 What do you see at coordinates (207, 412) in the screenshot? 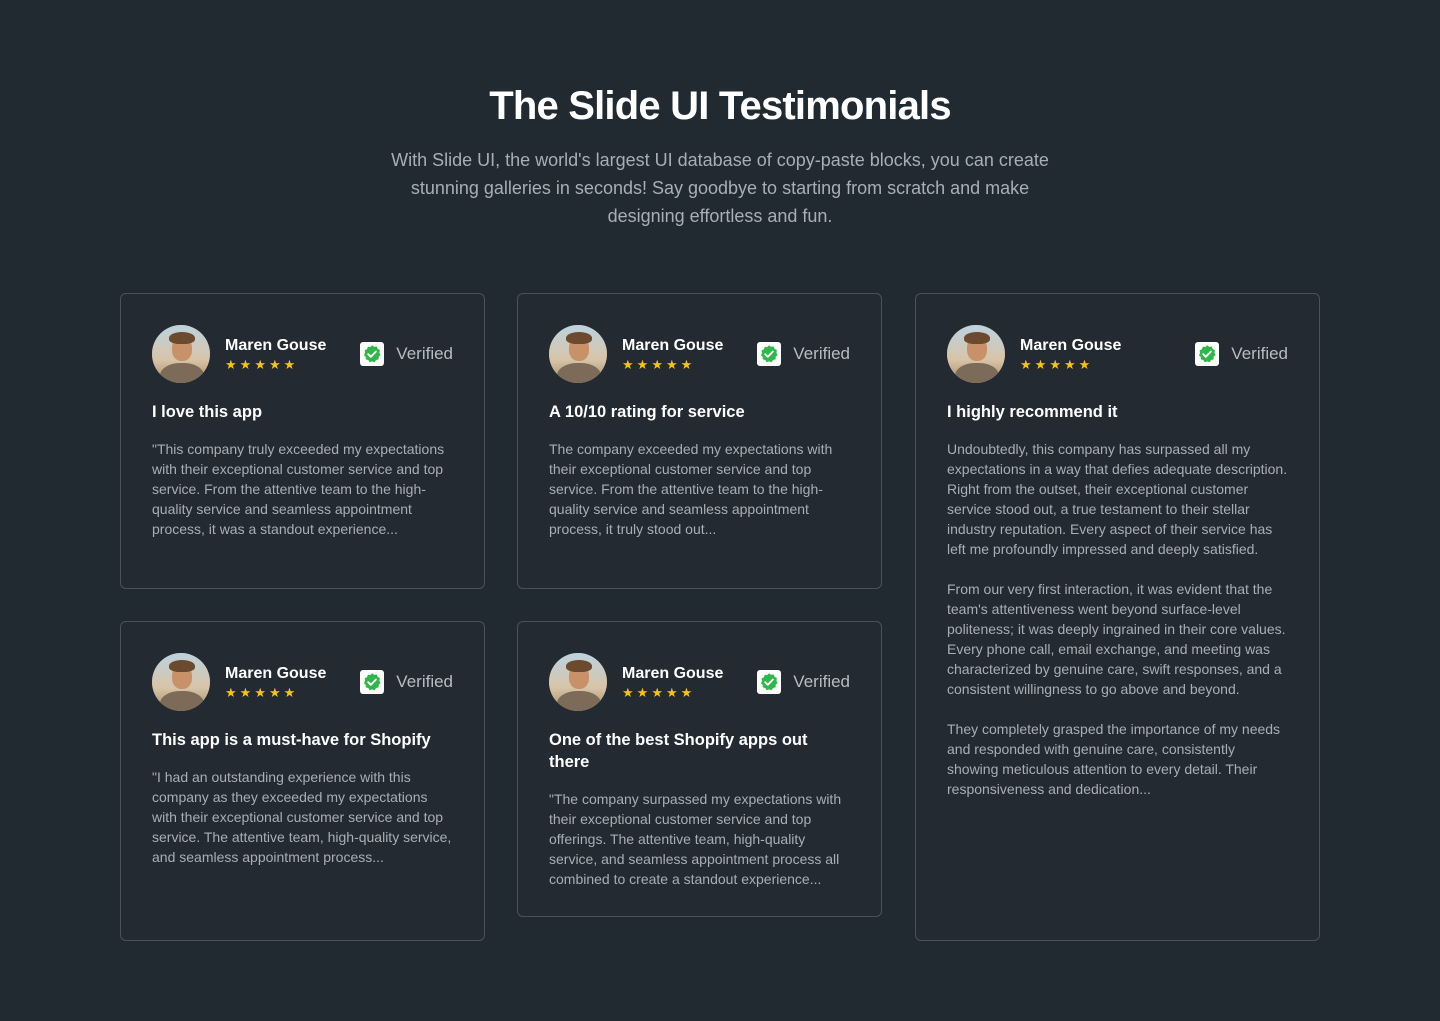
I see `review-title: I love this app` at bounding box center [207, 412].